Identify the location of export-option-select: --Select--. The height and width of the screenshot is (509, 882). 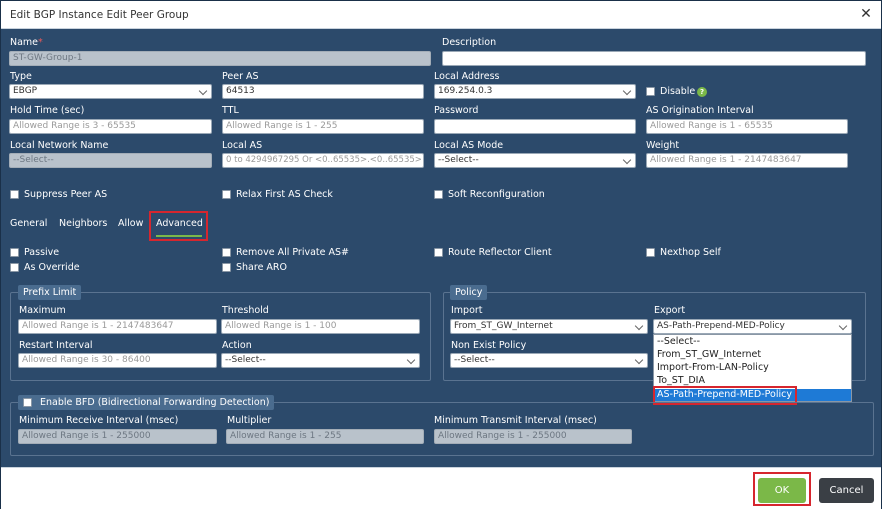
(678, 341).